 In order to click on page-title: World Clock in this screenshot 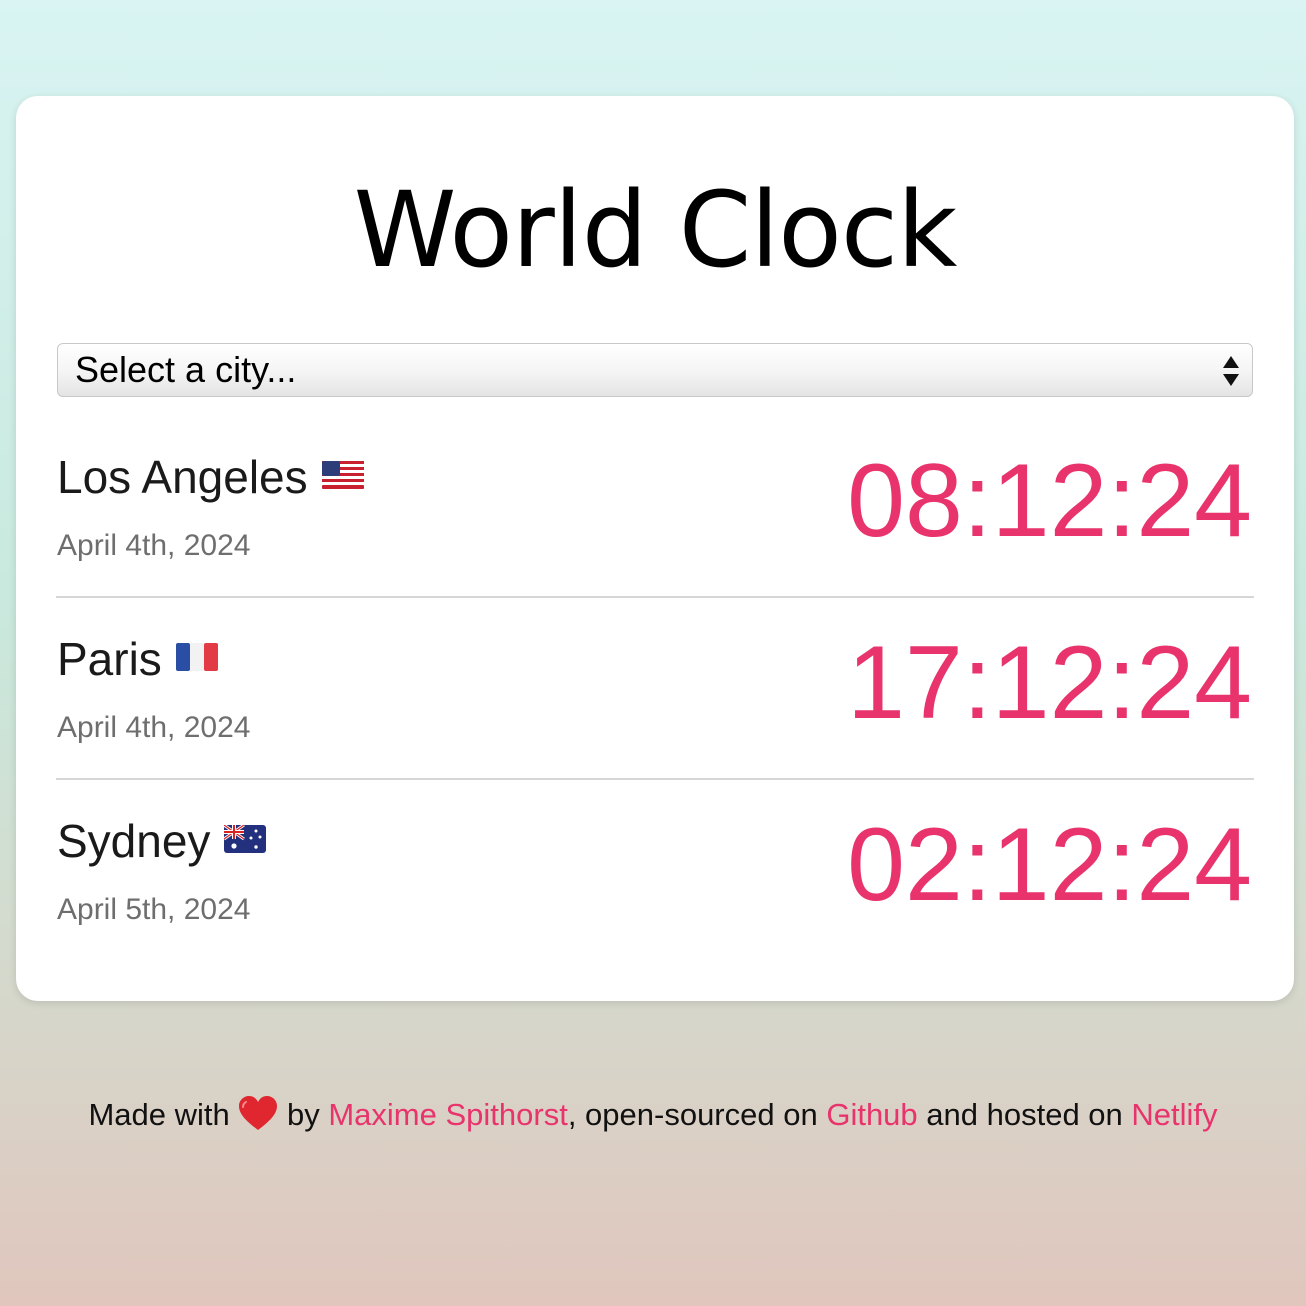, I will do `click(655, 230)`.